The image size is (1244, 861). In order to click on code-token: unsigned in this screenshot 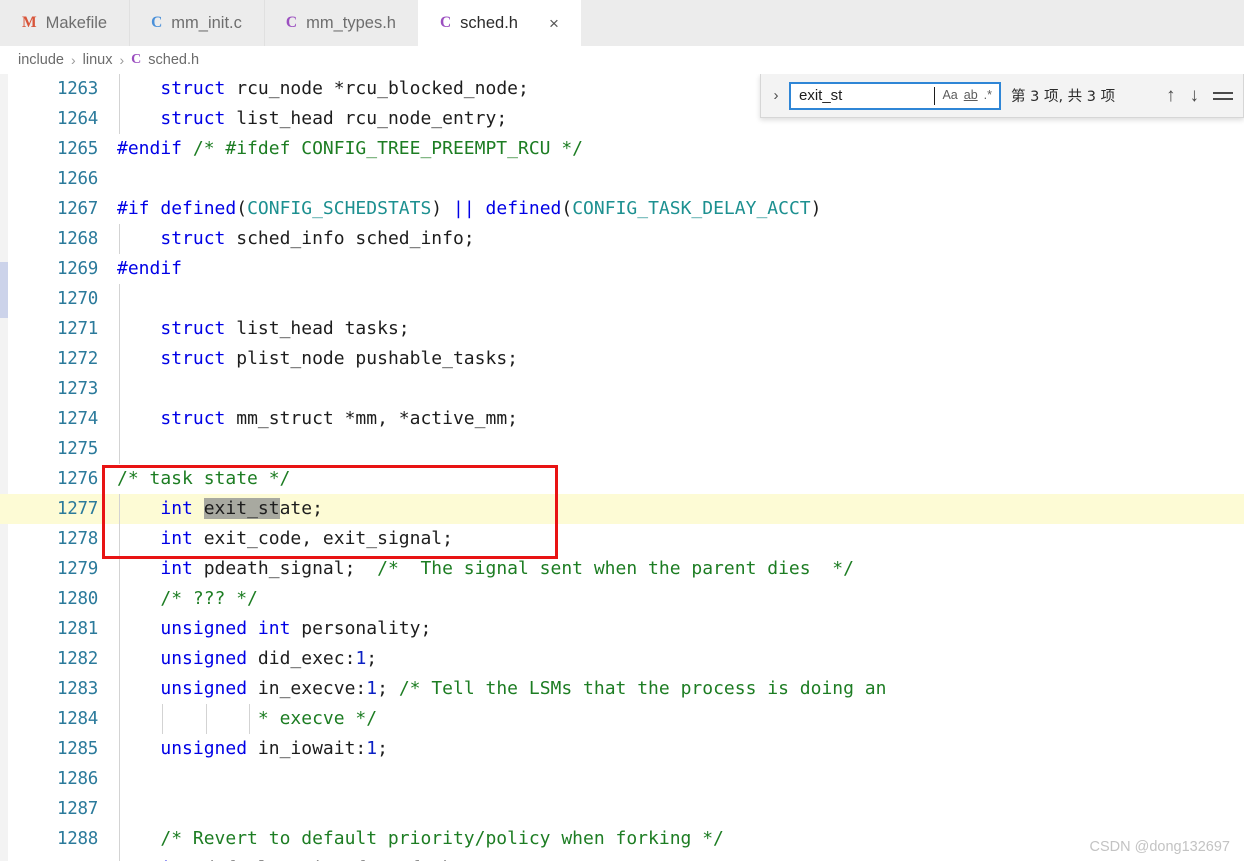, I will do `click(204, 688)`.